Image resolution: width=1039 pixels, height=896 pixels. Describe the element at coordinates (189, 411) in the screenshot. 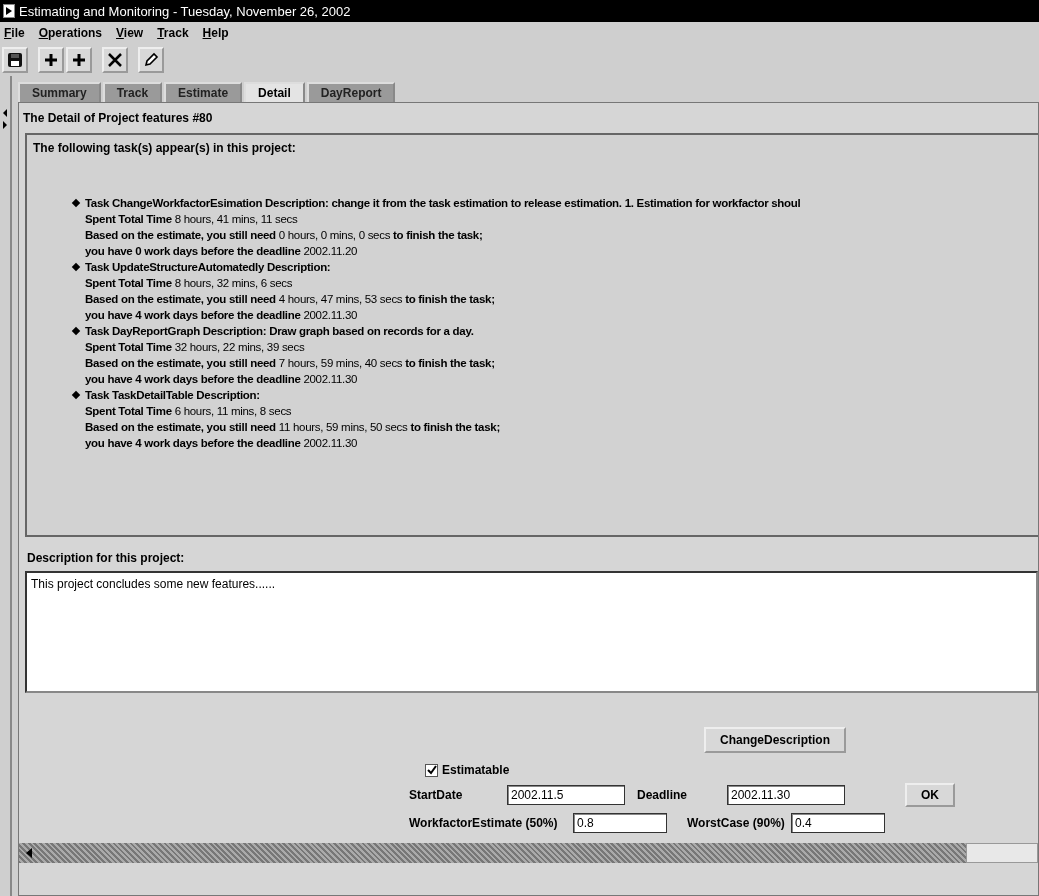

I see `task-text: Spent Total Time 6 hours, 11 mins, 8 secs` at that location.